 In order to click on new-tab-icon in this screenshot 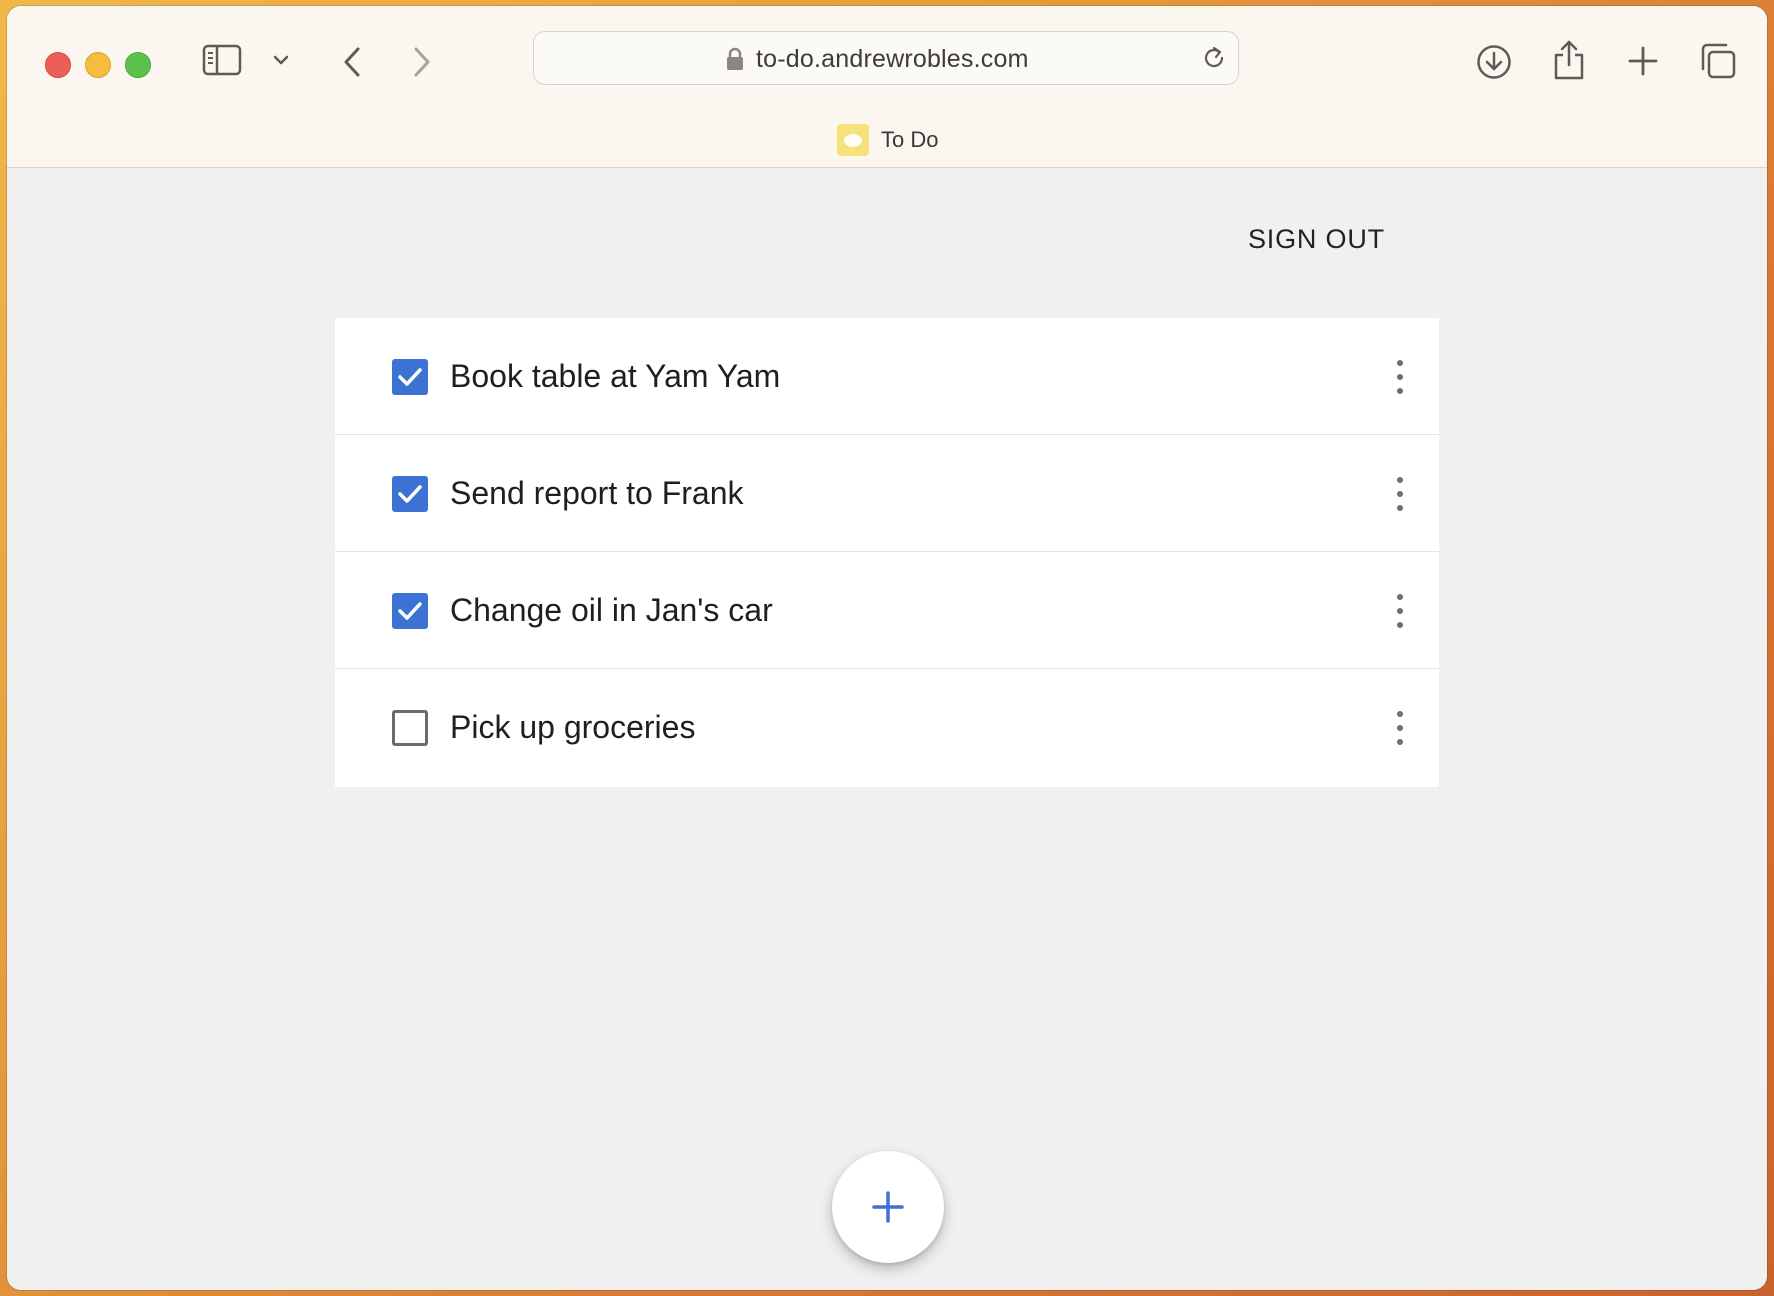, I will do `click(1643, 61)`.